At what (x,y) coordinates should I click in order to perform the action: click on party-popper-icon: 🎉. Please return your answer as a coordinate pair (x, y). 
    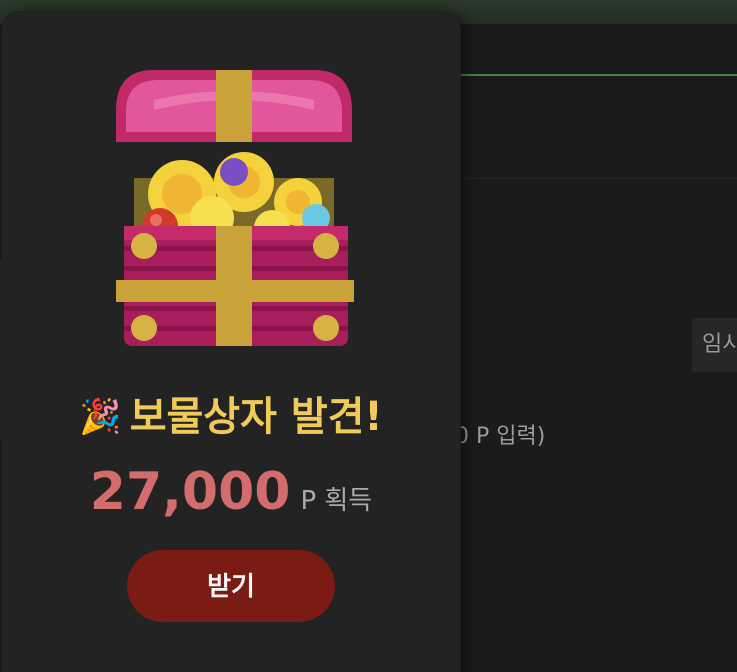
    Looking at the image, I should click on (100, 417).